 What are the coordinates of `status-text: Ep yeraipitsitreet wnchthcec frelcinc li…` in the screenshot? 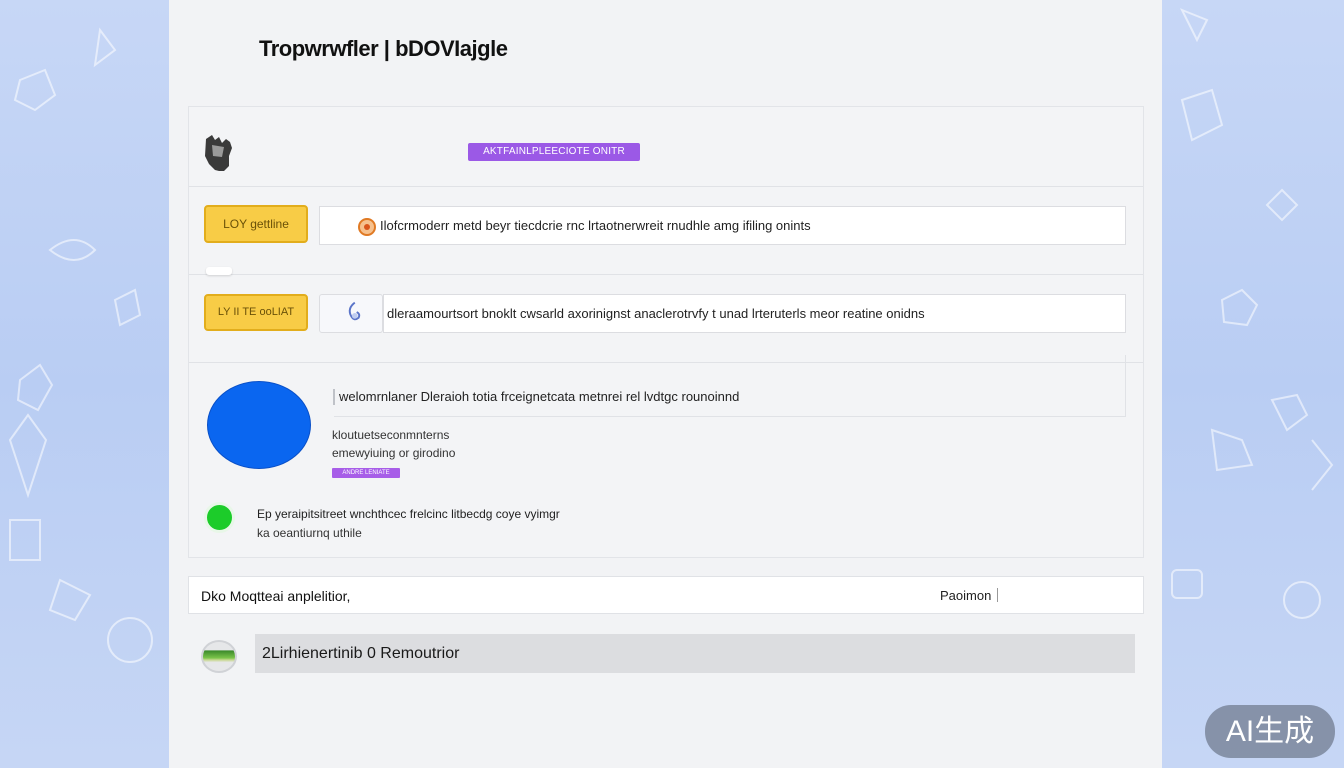 It's located at (408, 514).